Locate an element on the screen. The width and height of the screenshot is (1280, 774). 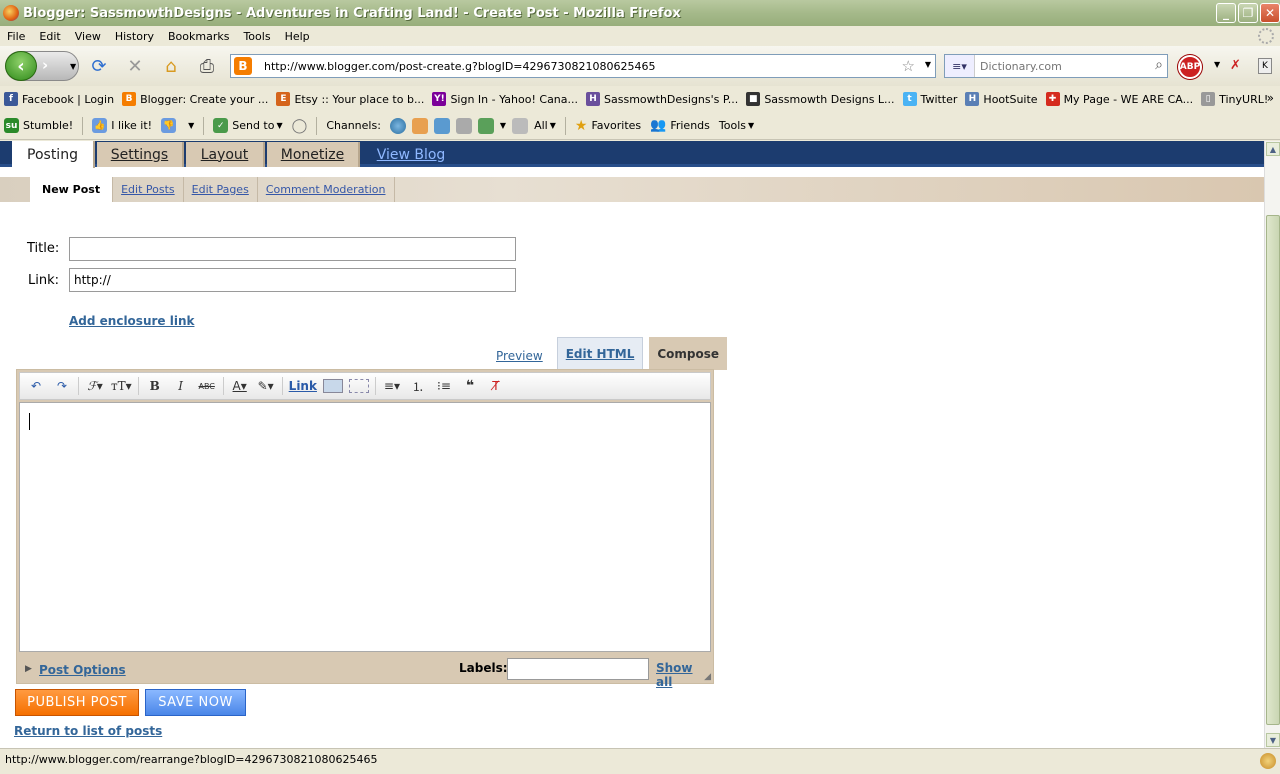
tab-posting: Posting is located at coordinates (53, 154).